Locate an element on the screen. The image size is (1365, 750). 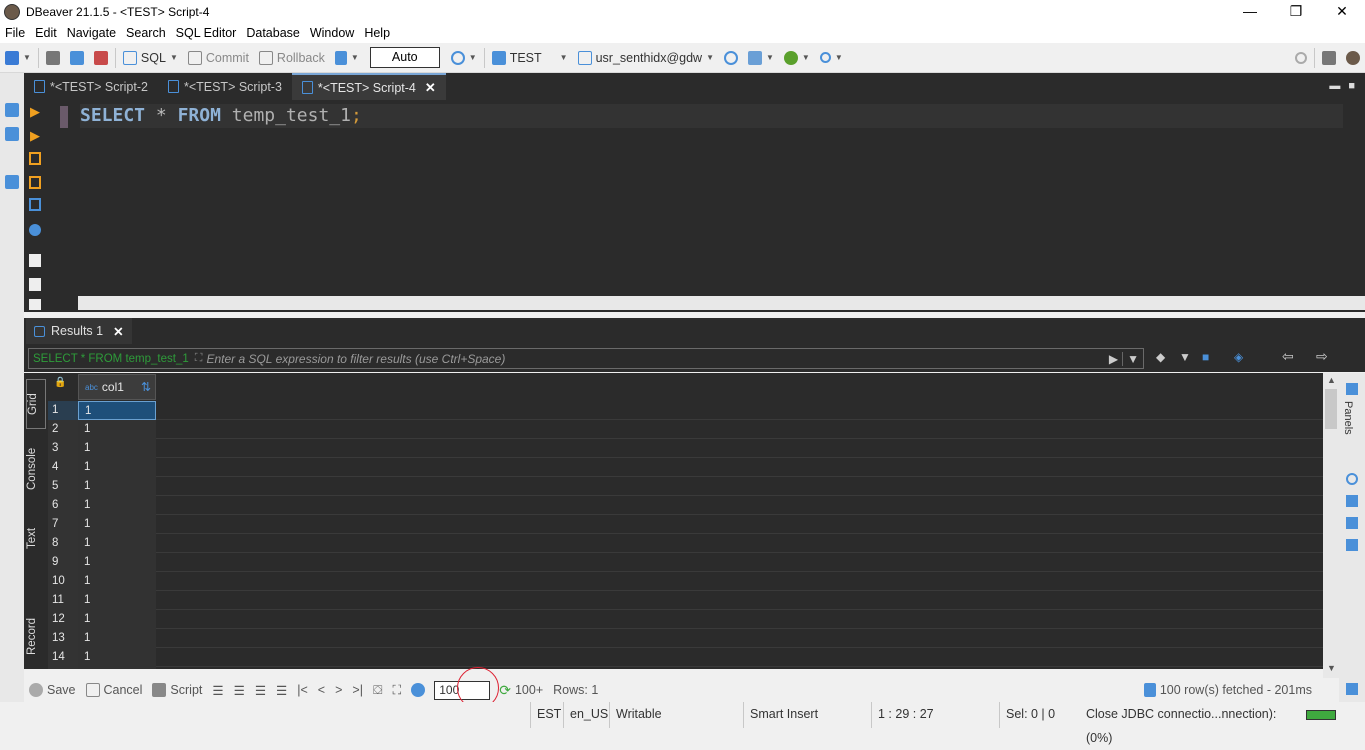
close-tab-icon: ✕ is located at coordinates (430, 88).